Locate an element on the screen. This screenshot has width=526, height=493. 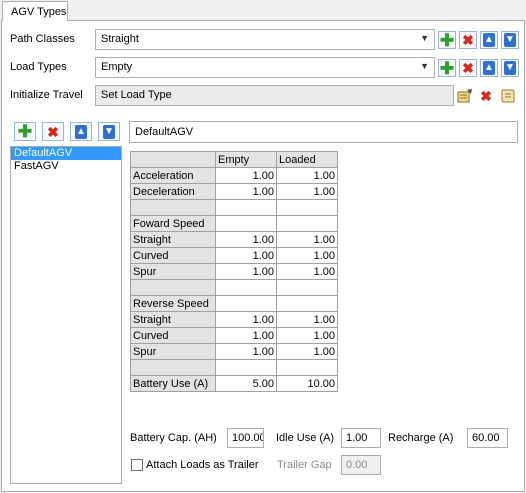
edit-icon is located at coordinates (464, 96).